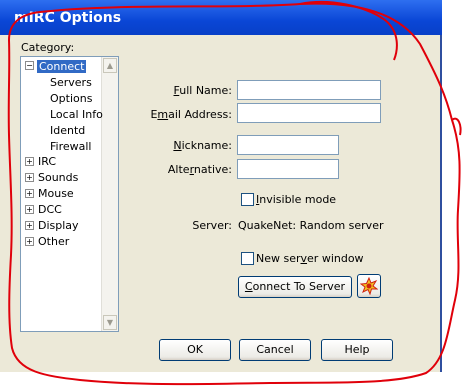 This screenshot has height=388, width=465. What do you see at coordinates (71, 98) in the screenshot?
I see `tree-item-options: Options` at bounding box center [71, 98].